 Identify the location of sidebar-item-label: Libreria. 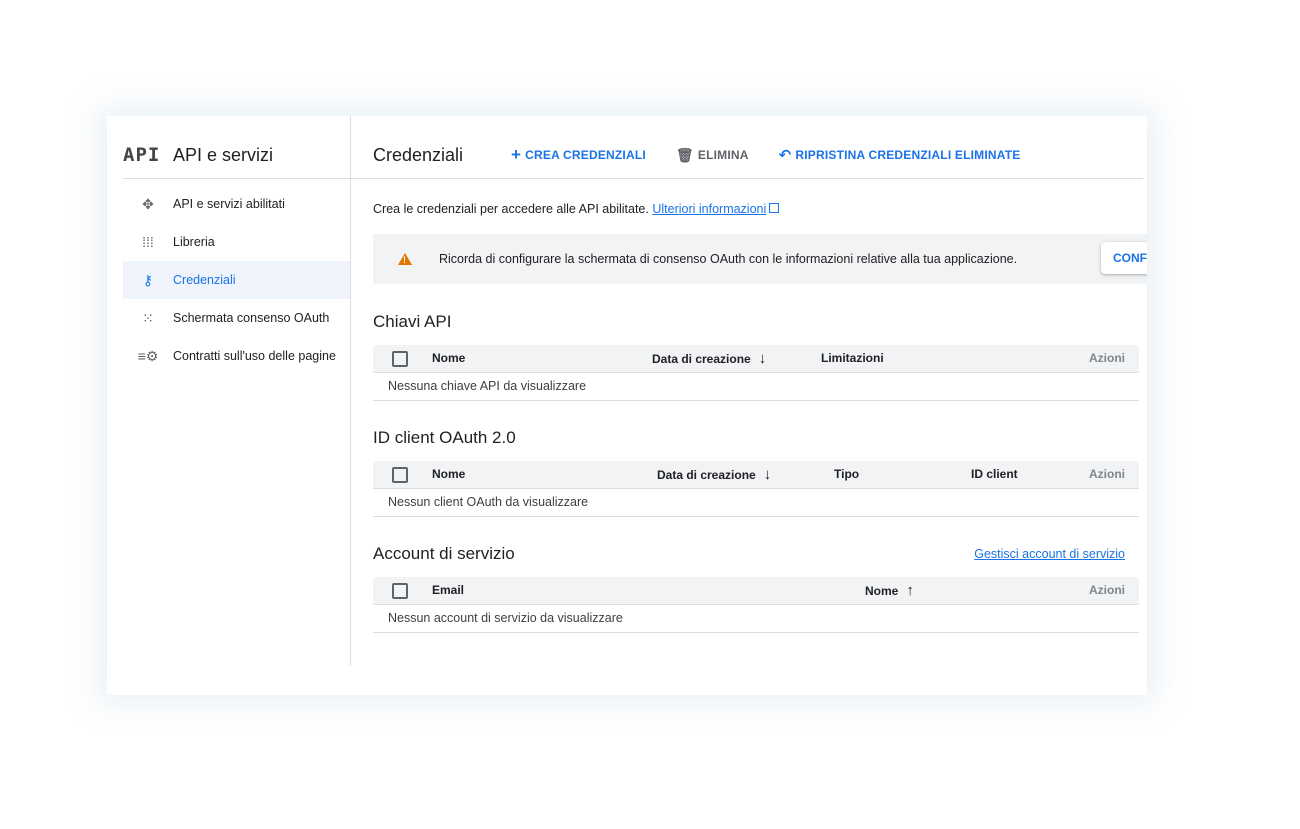
(194, 242).